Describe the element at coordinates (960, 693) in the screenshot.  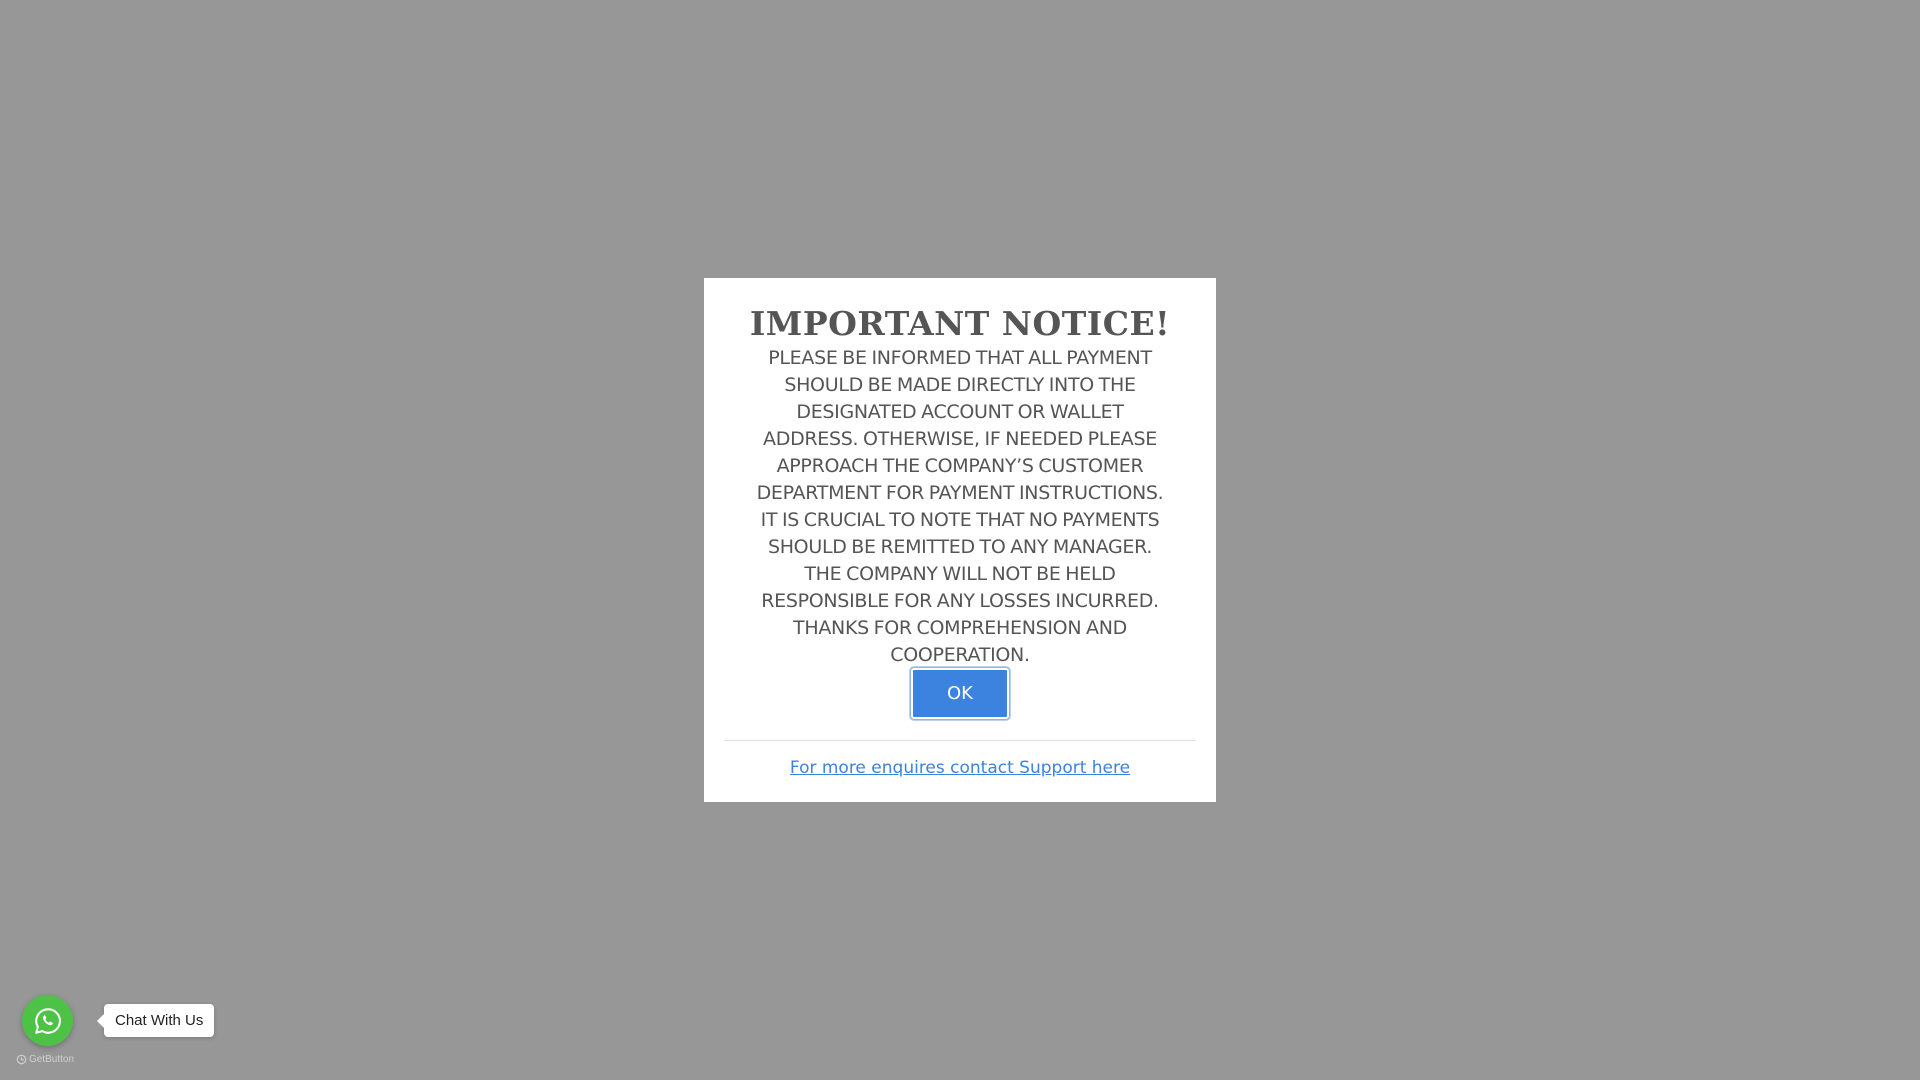
I see `ok-button: OK` at that location.